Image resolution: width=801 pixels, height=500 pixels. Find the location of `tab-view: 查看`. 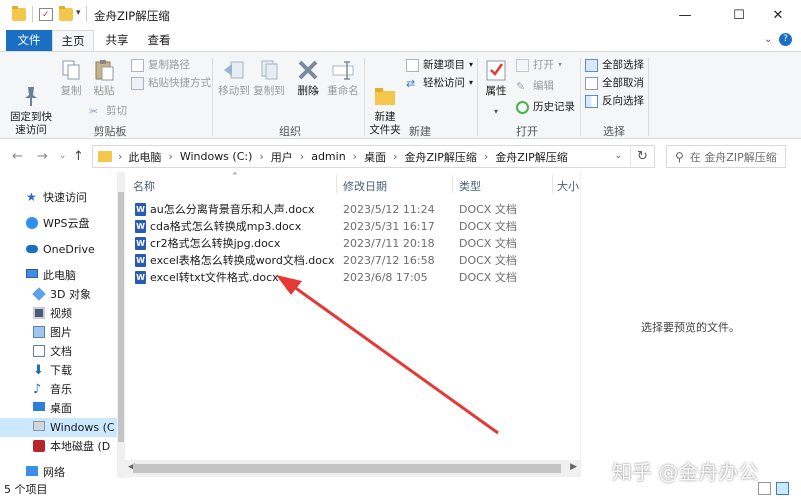

tab-view: 查看 is located at coordinates (159, 40).